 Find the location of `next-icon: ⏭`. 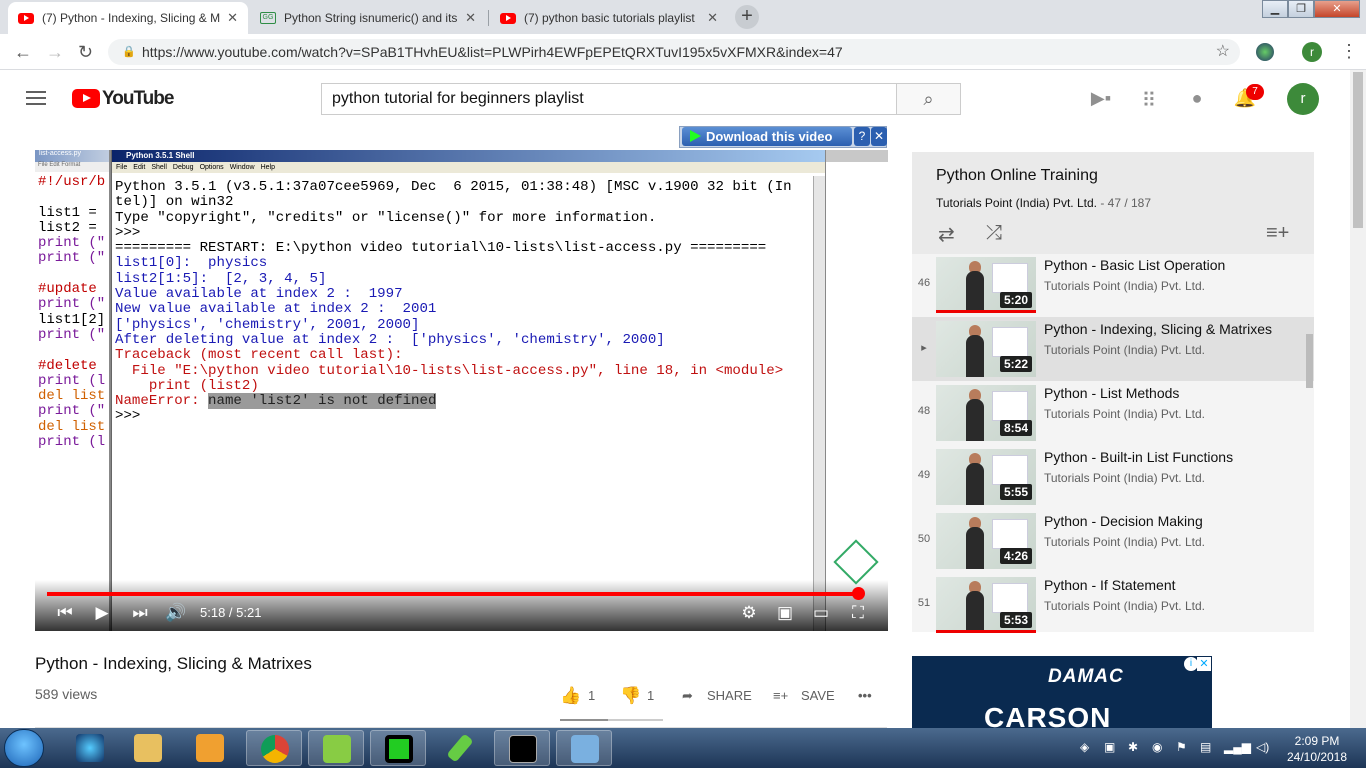

next-icon: ⏭ is located at coordinates (140, 613).